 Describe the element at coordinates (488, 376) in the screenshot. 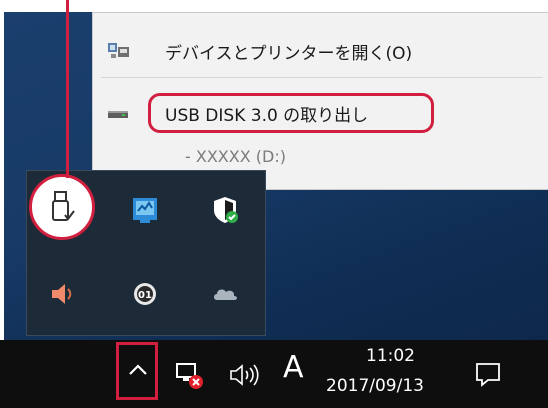

I see `action-center-icon` at that location.